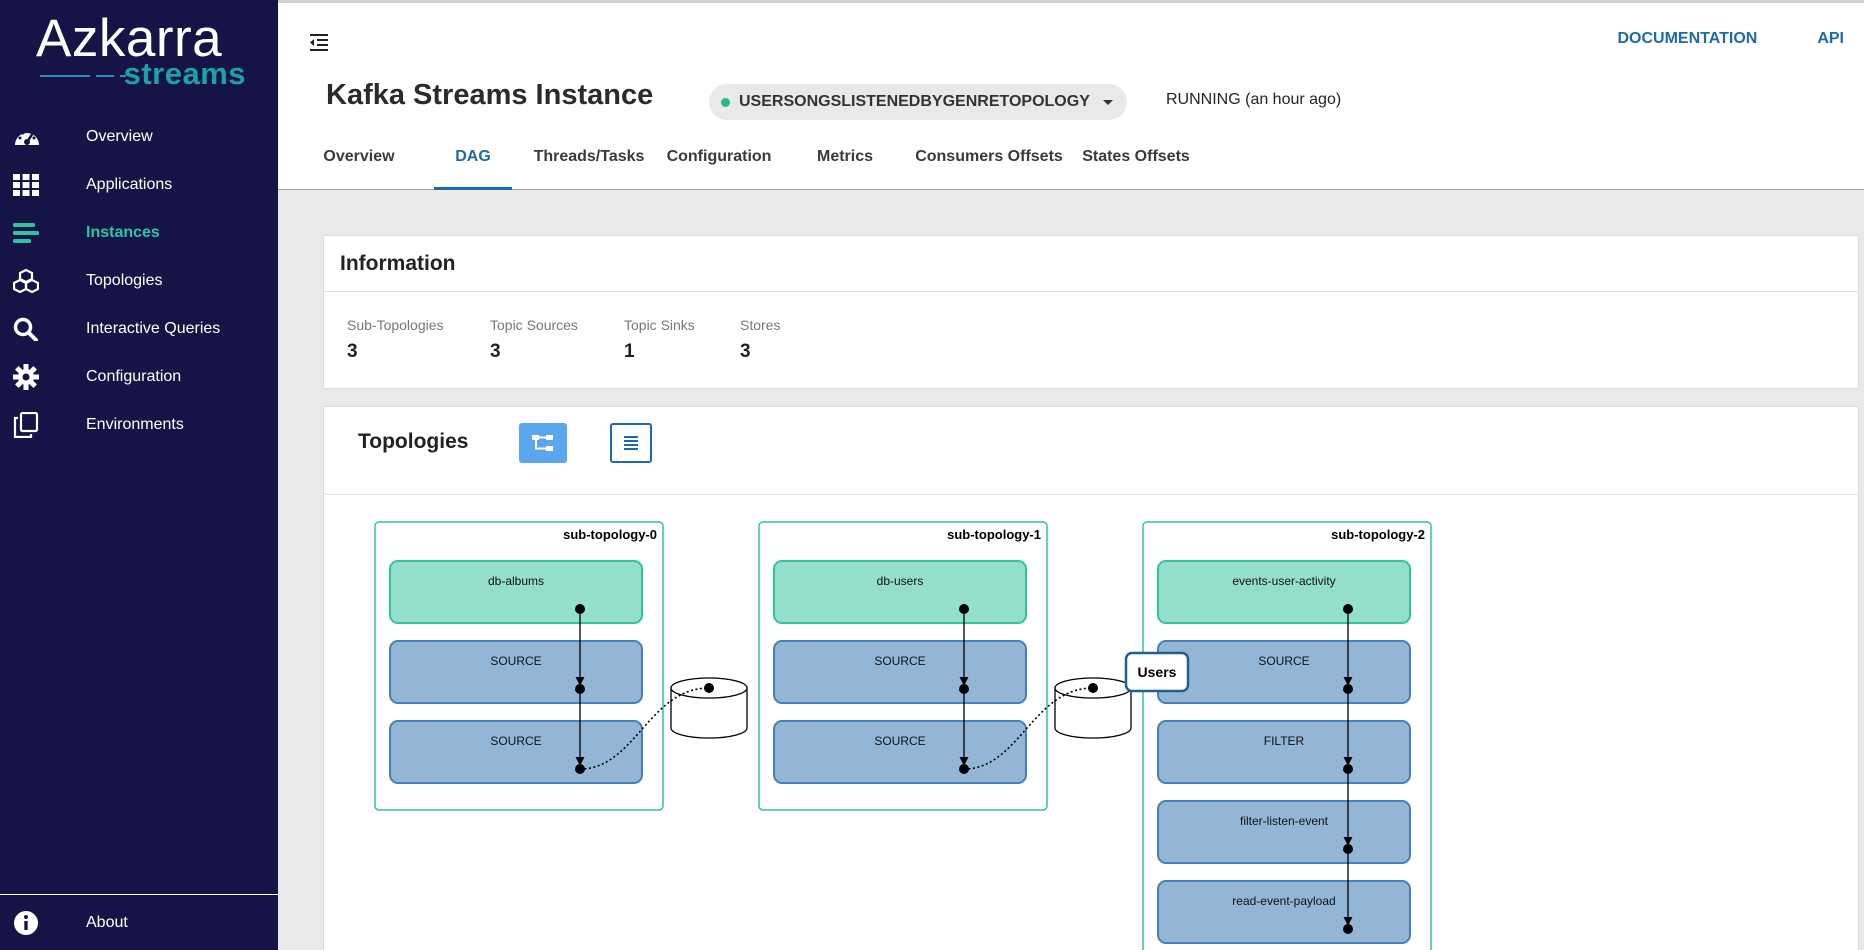  Describe the element at coordinates (629, 351) in the screenshot. I see `stat-value: 1` at that location.